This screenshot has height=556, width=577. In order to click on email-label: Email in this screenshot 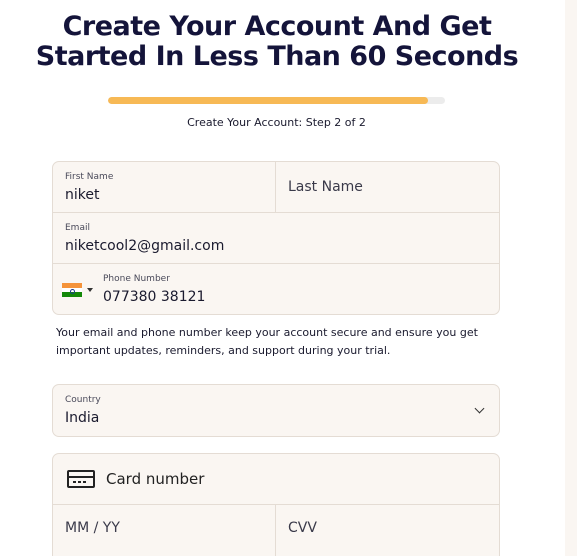, I will do `click(77, 228)`.